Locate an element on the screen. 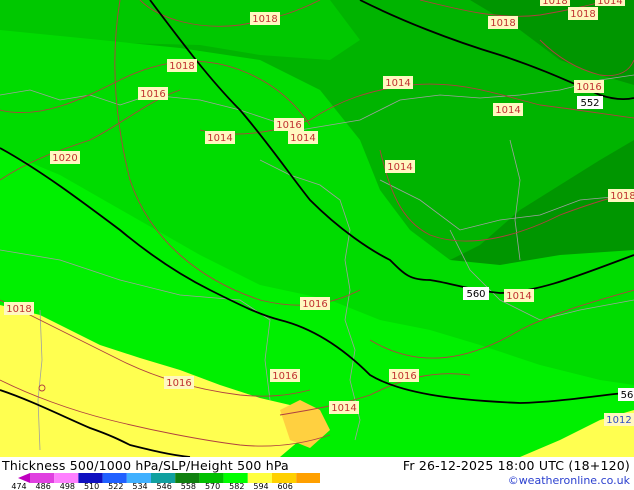  svg-text: 56 is located at coordinates (627, 395).